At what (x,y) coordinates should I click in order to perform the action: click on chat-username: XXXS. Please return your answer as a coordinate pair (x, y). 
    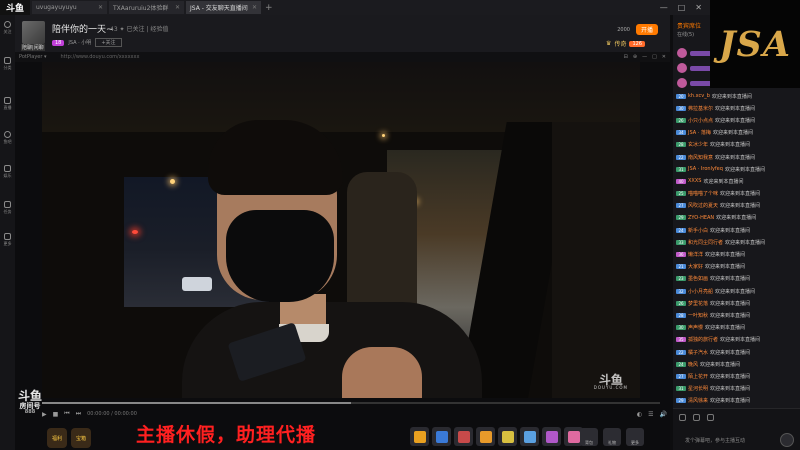
    Looking at the image, I should click on (694, 181).